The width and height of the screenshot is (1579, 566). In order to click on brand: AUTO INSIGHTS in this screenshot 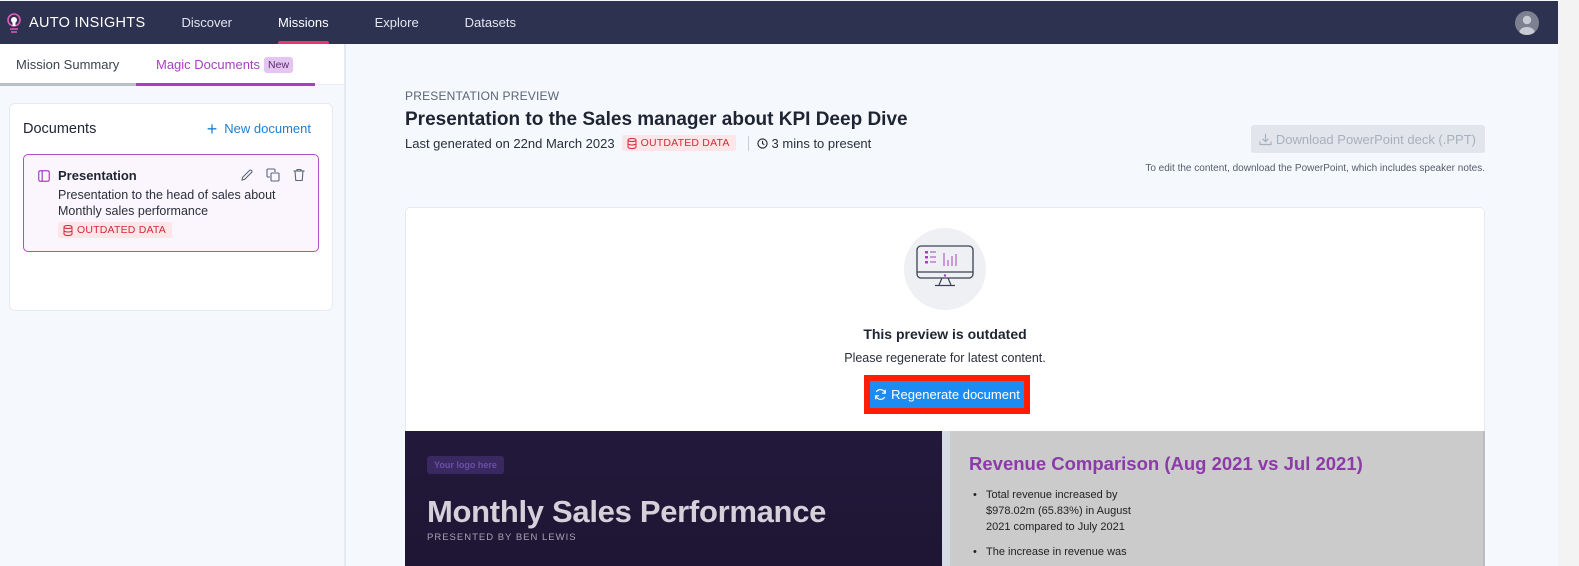, I will do `click(75, 22)`.